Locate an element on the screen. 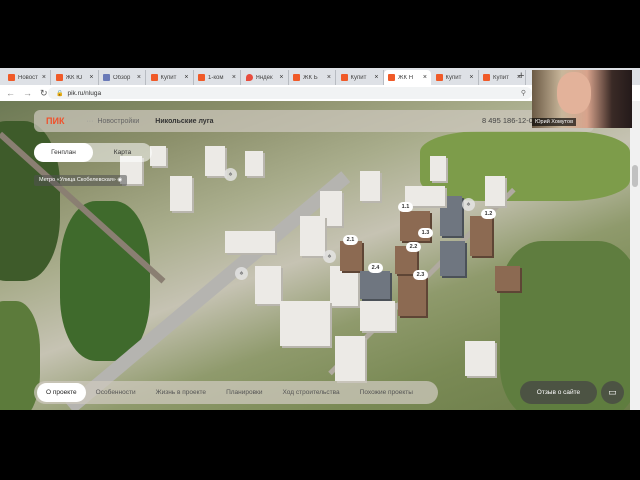 The width and height of the screenshot is (640, 480). eye-icon: ◉ is located at coordinates (120, 180).